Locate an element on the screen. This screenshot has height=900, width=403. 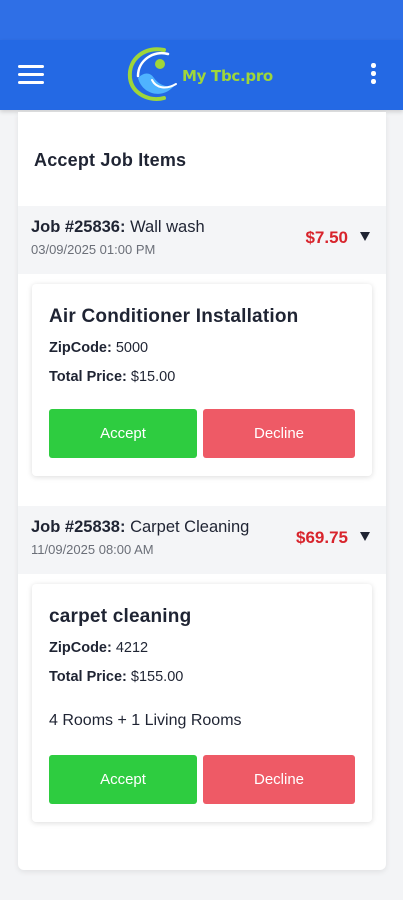
status-bar is located at coordinates (201, 20).